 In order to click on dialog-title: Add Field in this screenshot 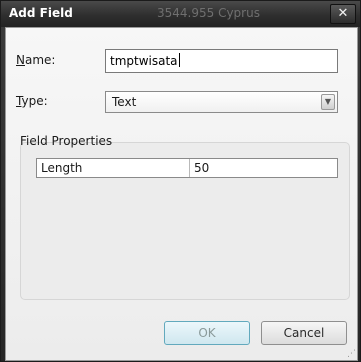, I will do `click(41, 13)`.